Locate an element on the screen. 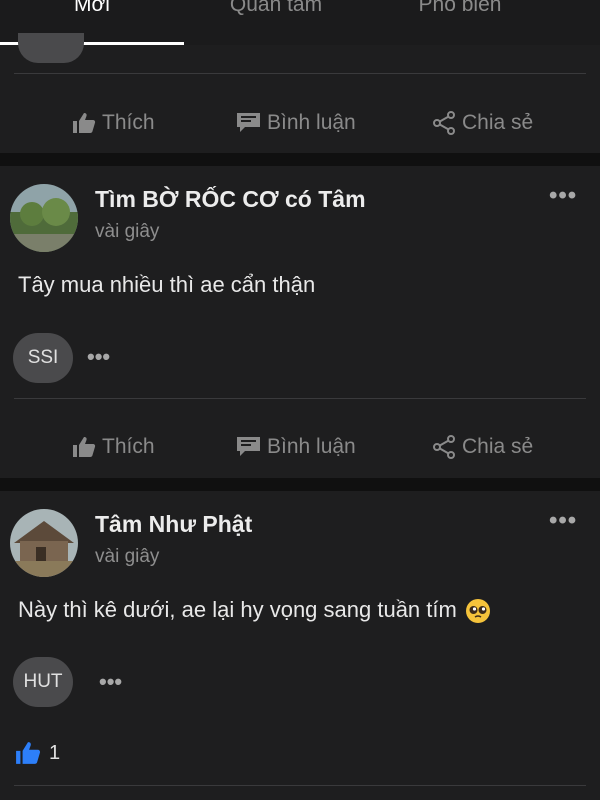 The image size is (600, 800). like-count: 1 is located at coordinates (37, 753).